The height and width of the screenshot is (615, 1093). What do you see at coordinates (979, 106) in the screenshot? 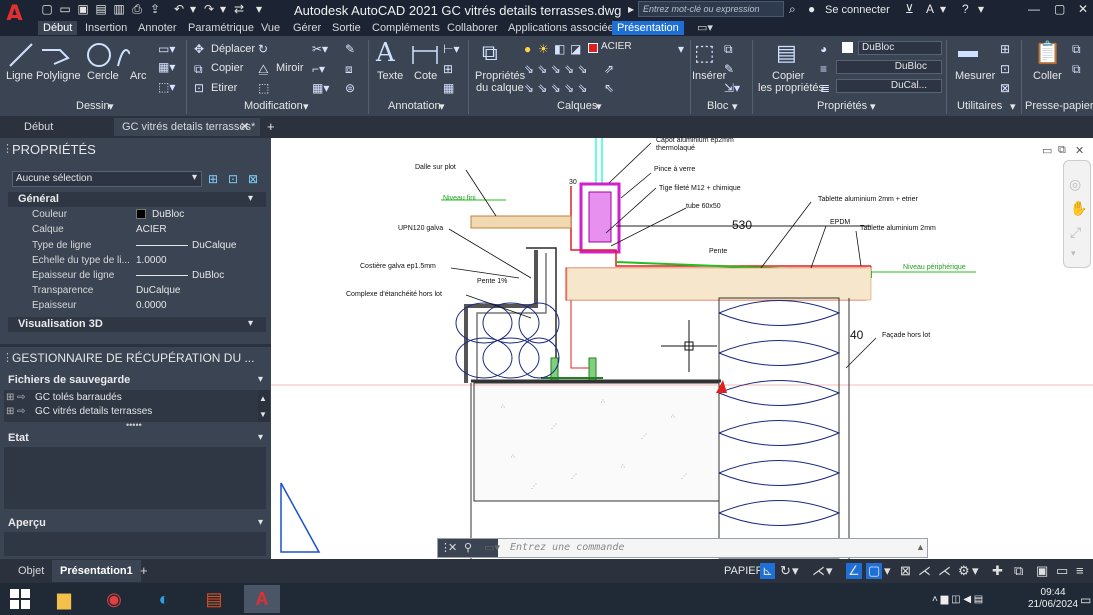
I see `panel-utilitaires: Utilitaires` at bounding box center [979, 106].